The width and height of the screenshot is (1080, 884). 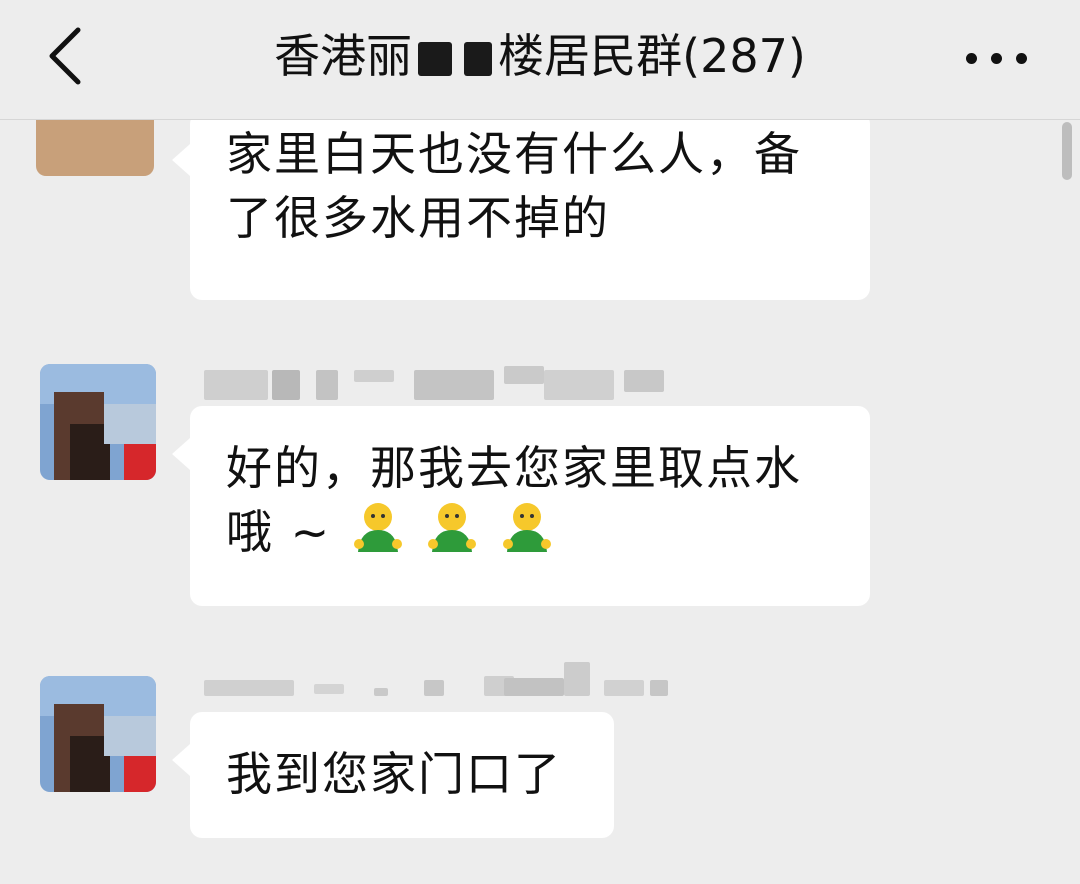 I want to click on back-button, so click(x=68, y=56).